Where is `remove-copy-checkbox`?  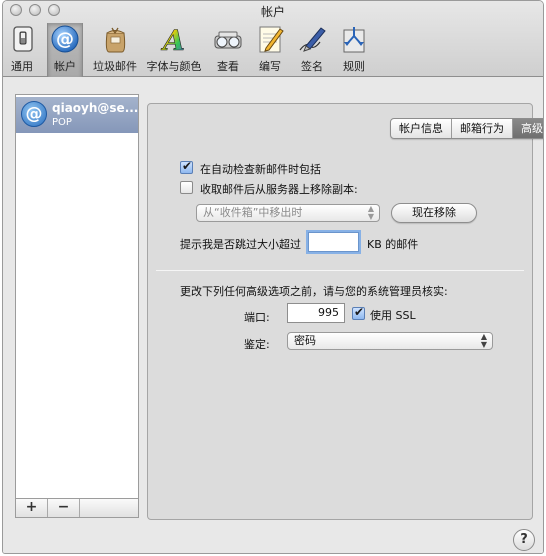 remove-copy-checkbox is located at coordinates (186, 187).